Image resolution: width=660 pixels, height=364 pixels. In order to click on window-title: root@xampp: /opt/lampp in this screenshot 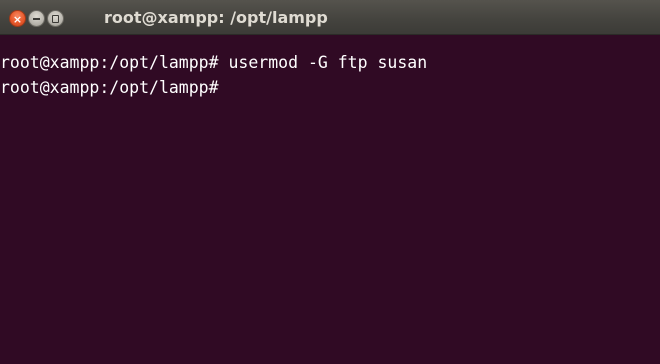, I will do `click(216, 17)`.